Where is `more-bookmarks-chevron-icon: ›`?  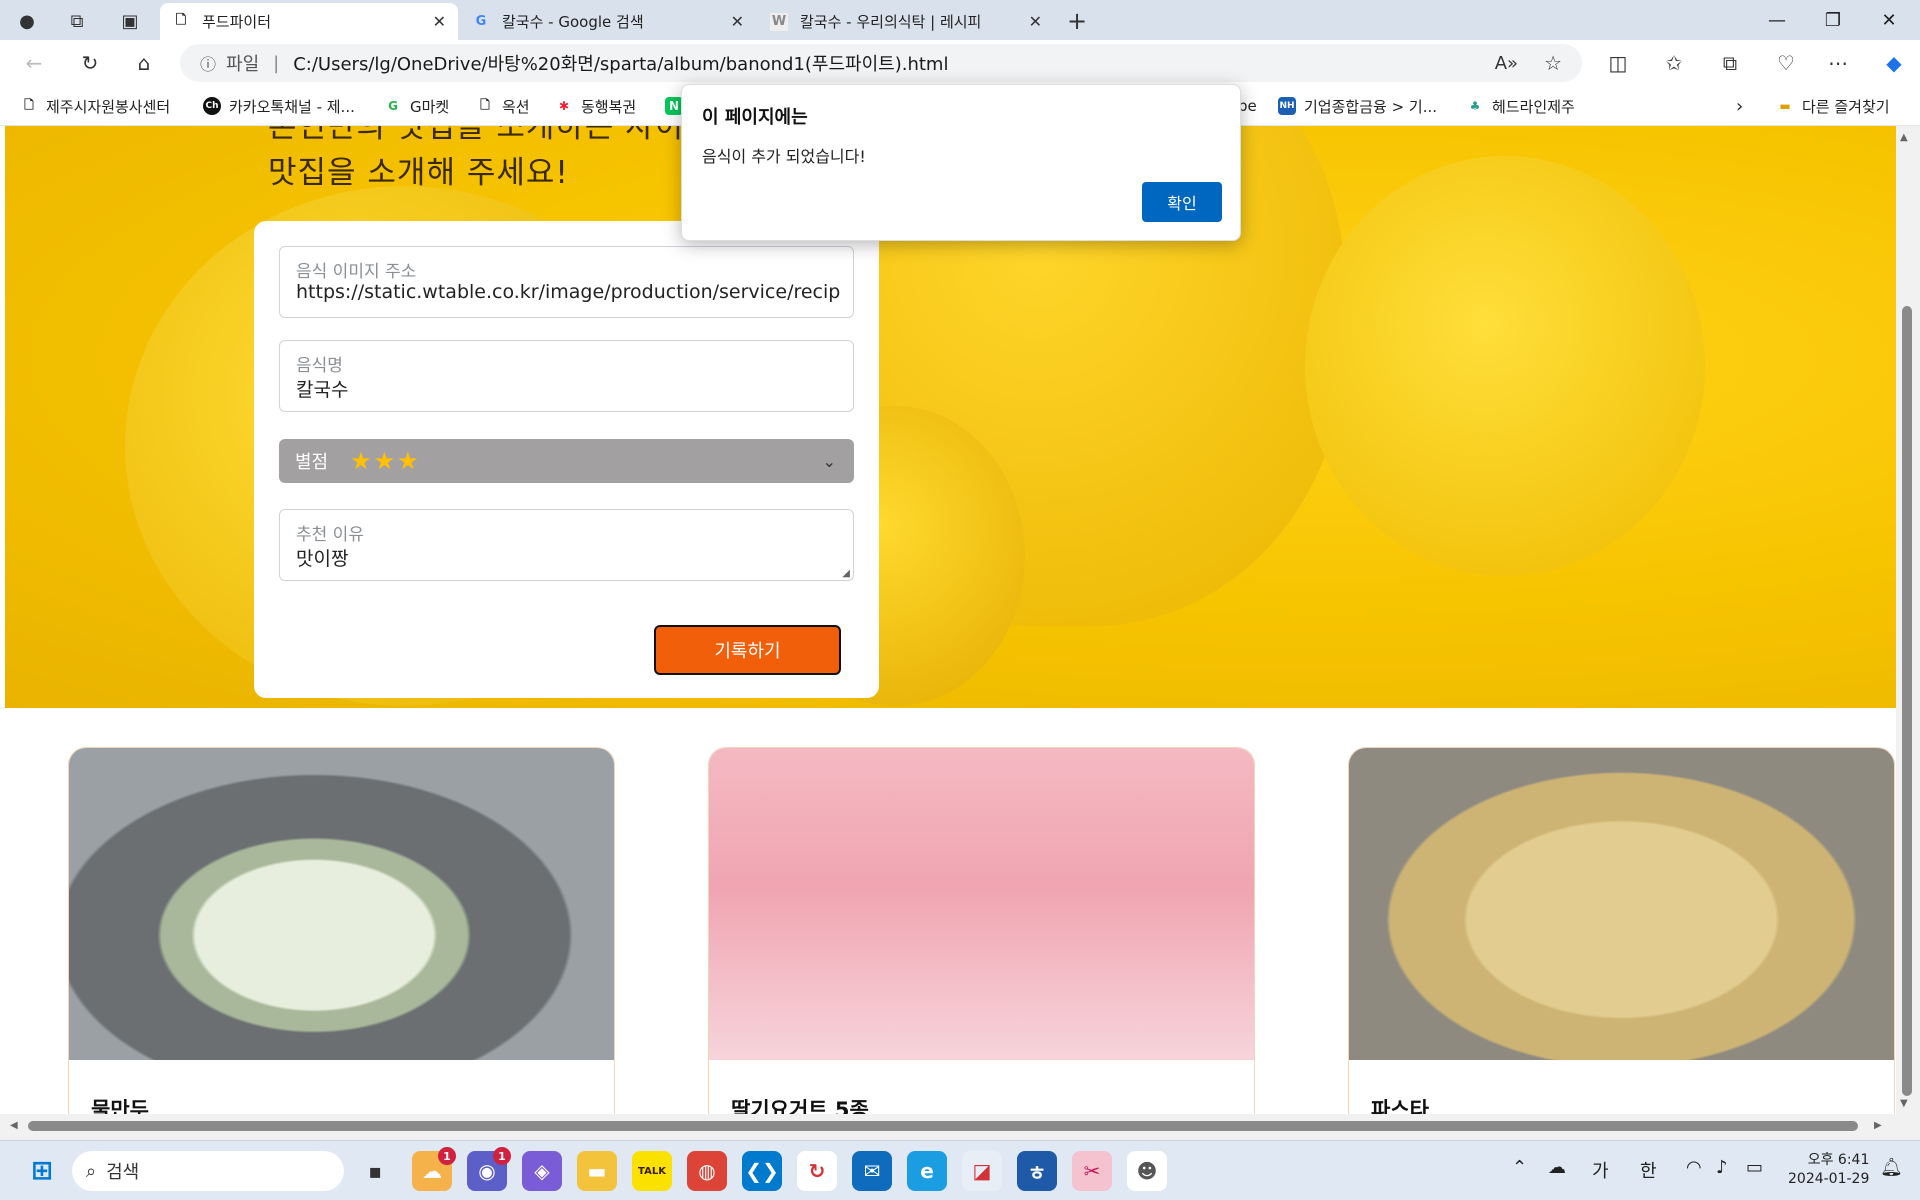 more-bookmarks-chevron-icon: › is located at coordinates (1739, 106).